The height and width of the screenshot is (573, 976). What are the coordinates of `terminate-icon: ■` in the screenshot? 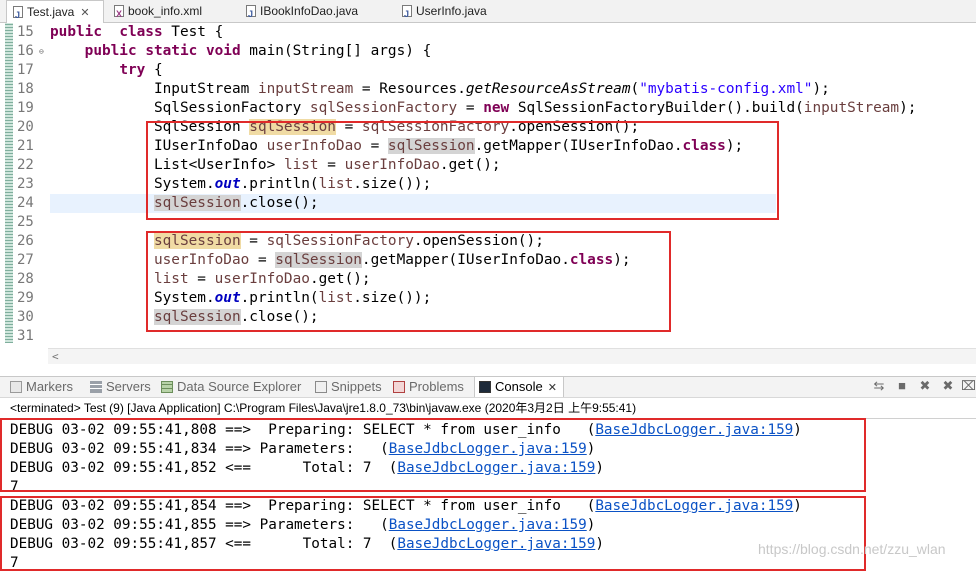 It's located at (902, 386).